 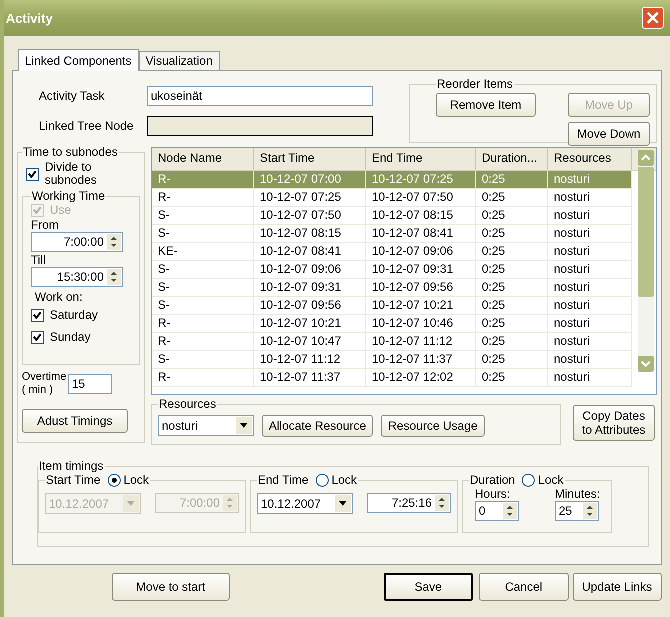 I want to click on field-label: Work on:, so click(x=59, y=297).